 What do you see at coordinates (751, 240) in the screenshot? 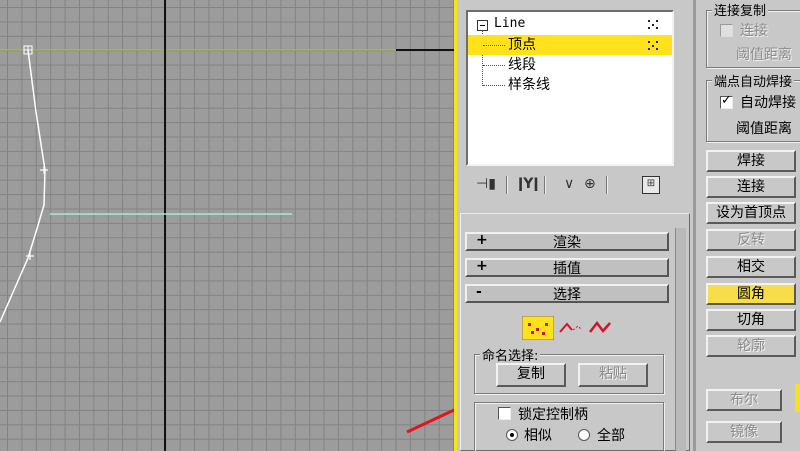
I see `reverse-button: 反转` at bounding box center [751, 240].